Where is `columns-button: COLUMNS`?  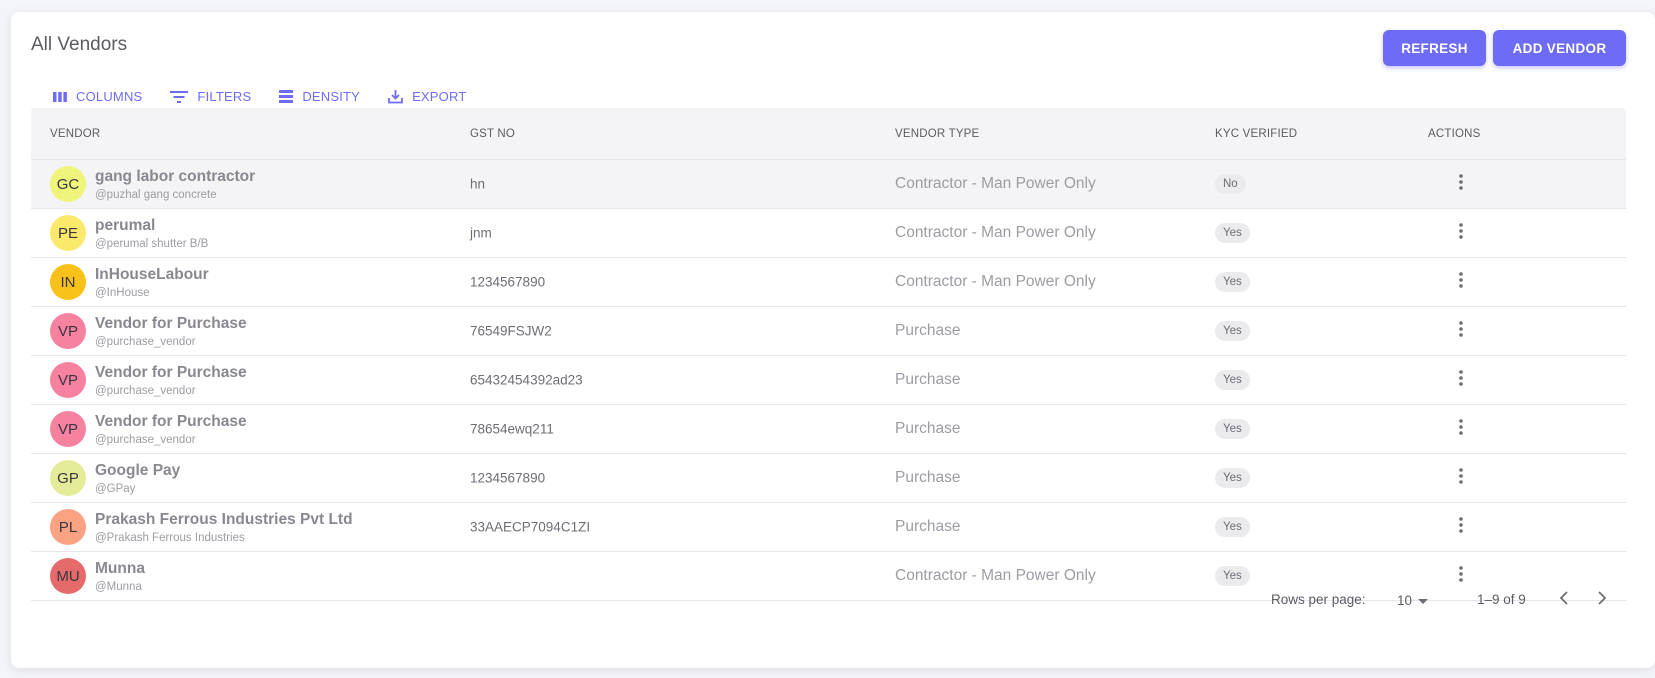 columns-button: COLUMNS is located at coordinates (97, 96).